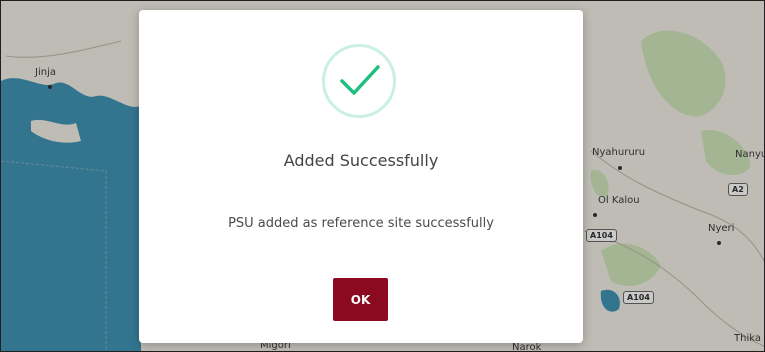  I want to click on check-circle-icon, so click(359, 81).